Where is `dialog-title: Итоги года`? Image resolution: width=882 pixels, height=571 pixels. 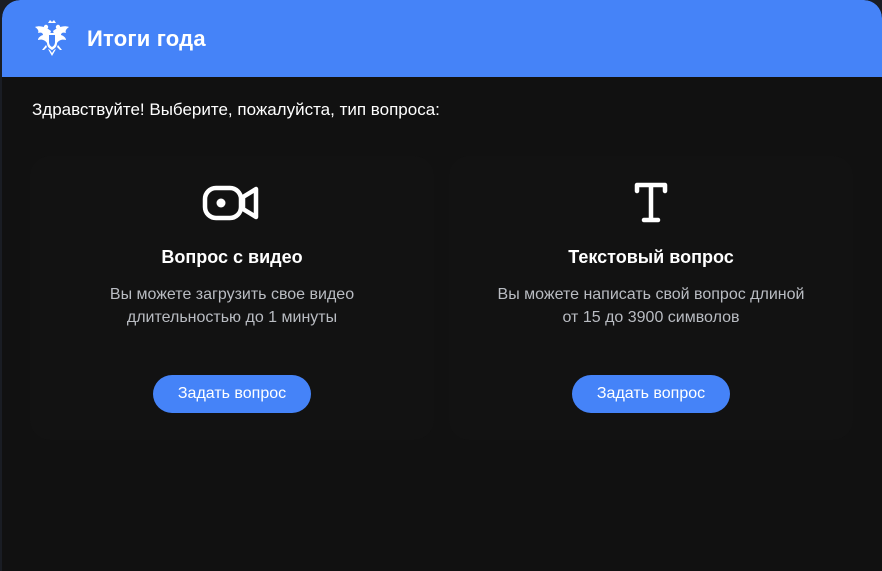 dialog-title: Итоги года is located at coordinates (146, 38).